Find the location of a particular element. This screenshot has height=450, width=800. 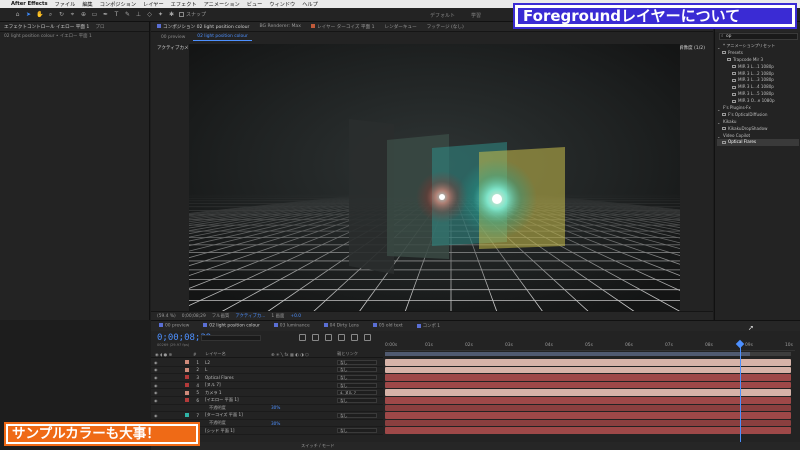

hand-tool-icon: ✋ is located at coordinates (39, 14).